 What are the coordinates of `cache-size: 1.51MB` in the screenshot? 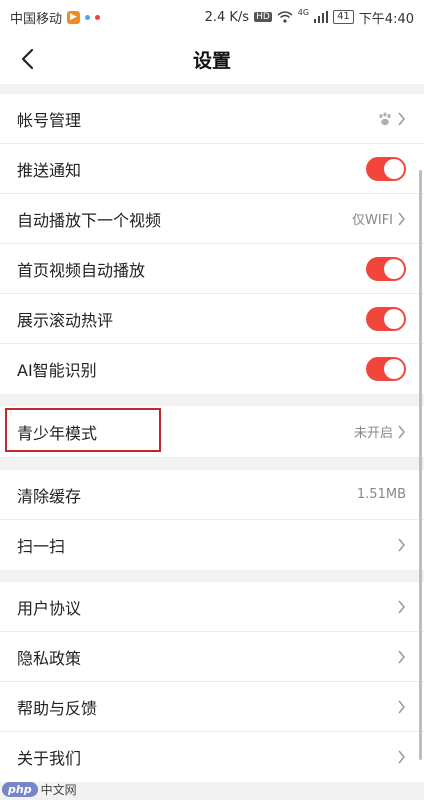 It's located at (381, 494).